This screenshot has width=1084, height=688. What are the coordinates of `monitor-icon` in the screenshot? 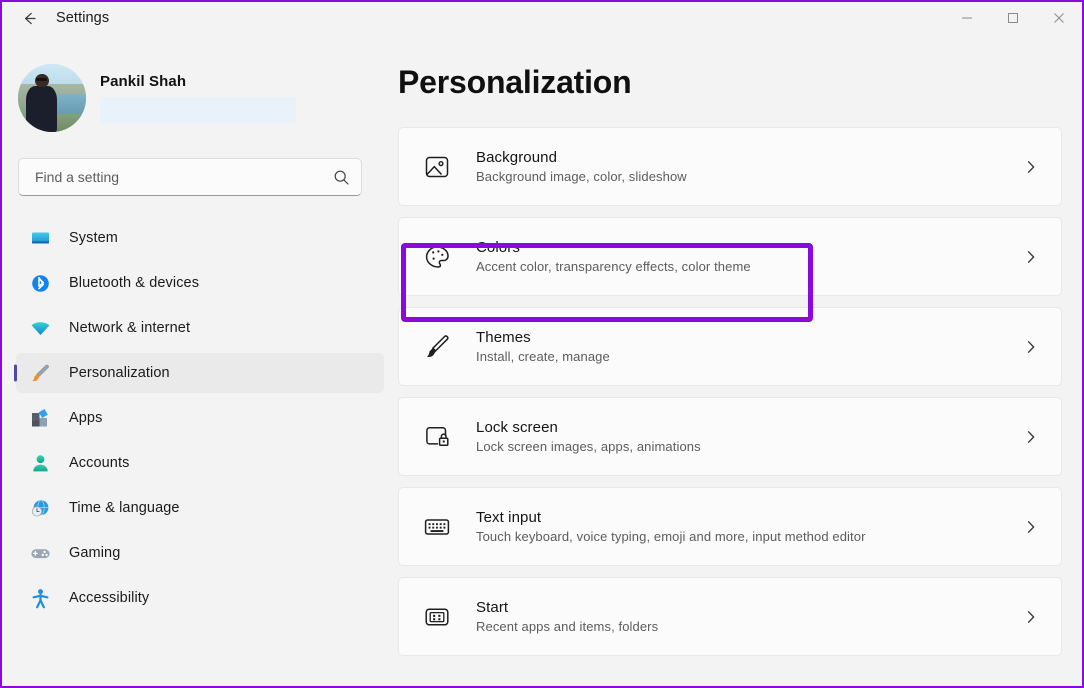 It's located at (40, 238).